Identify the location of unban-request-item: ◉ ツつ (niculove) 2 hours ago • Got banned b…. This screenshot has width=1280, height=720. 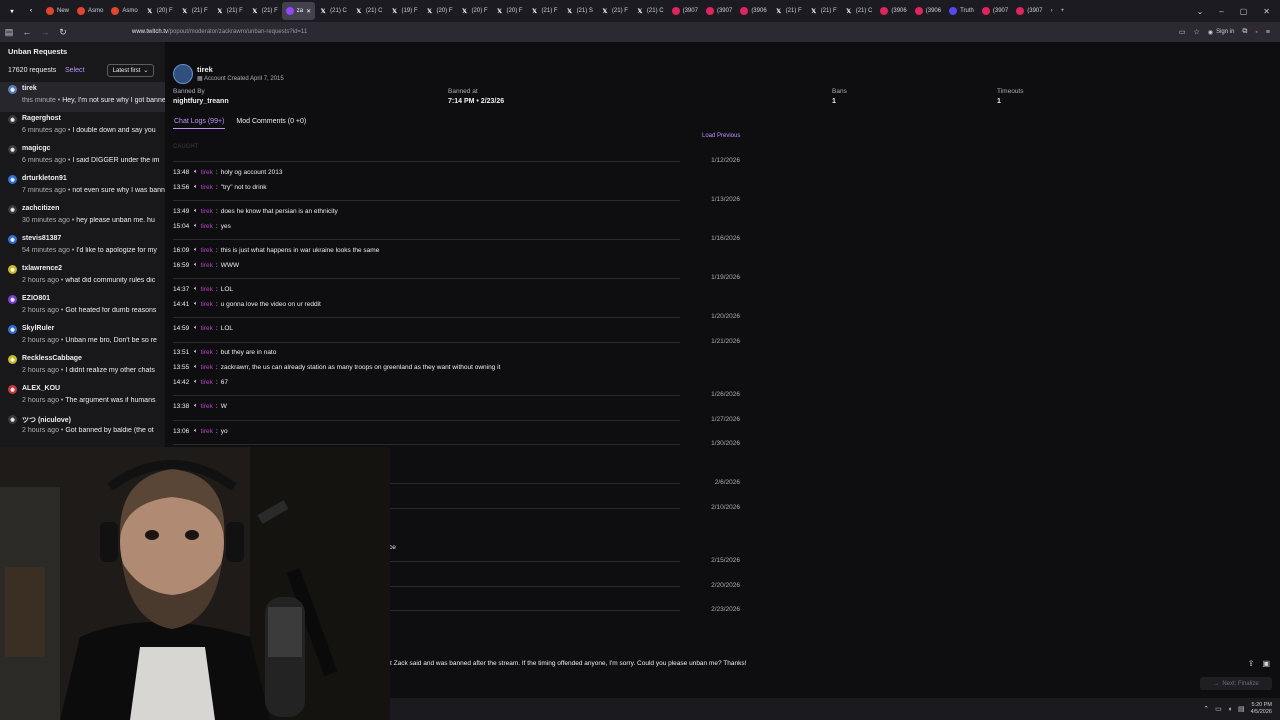
(82, 427).